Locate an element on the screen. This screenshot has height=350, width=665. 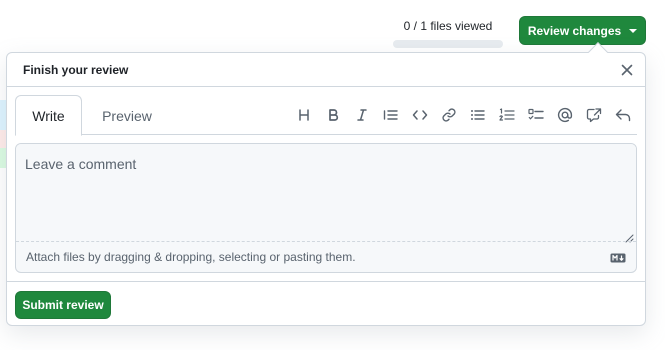
reply-icon is located at coordinates (622, 115).